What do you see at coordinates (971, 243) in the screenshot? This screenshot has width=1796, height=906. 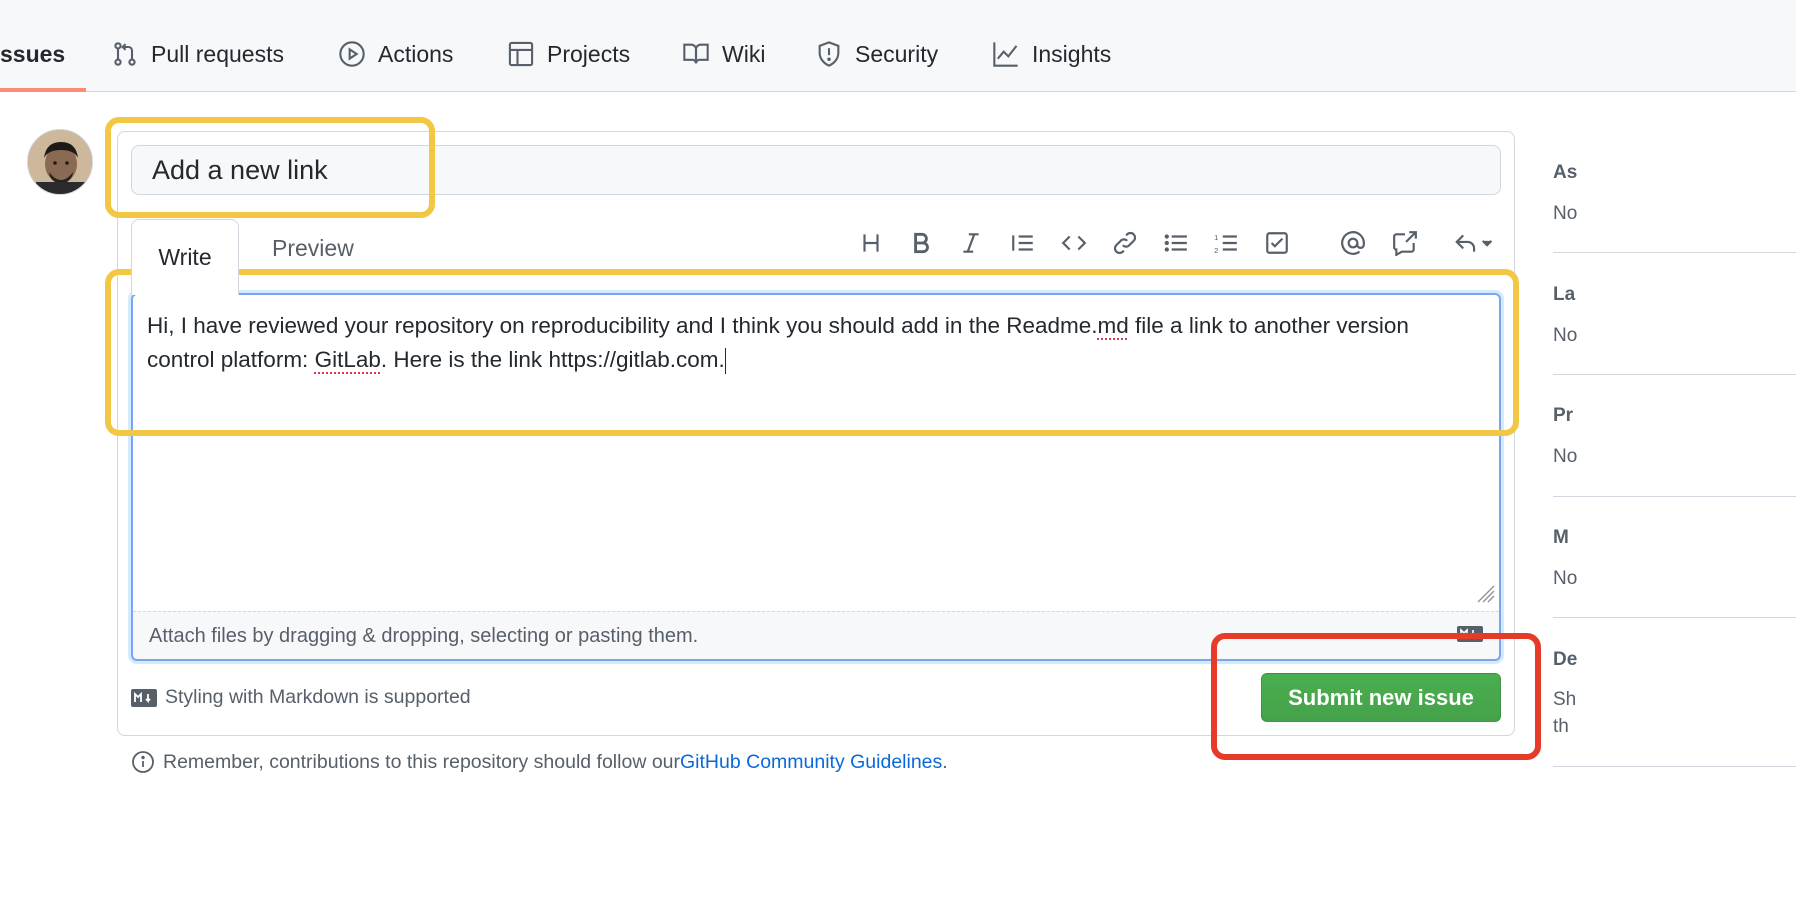 I see `italic-icon` at bounding box center [971, 243].